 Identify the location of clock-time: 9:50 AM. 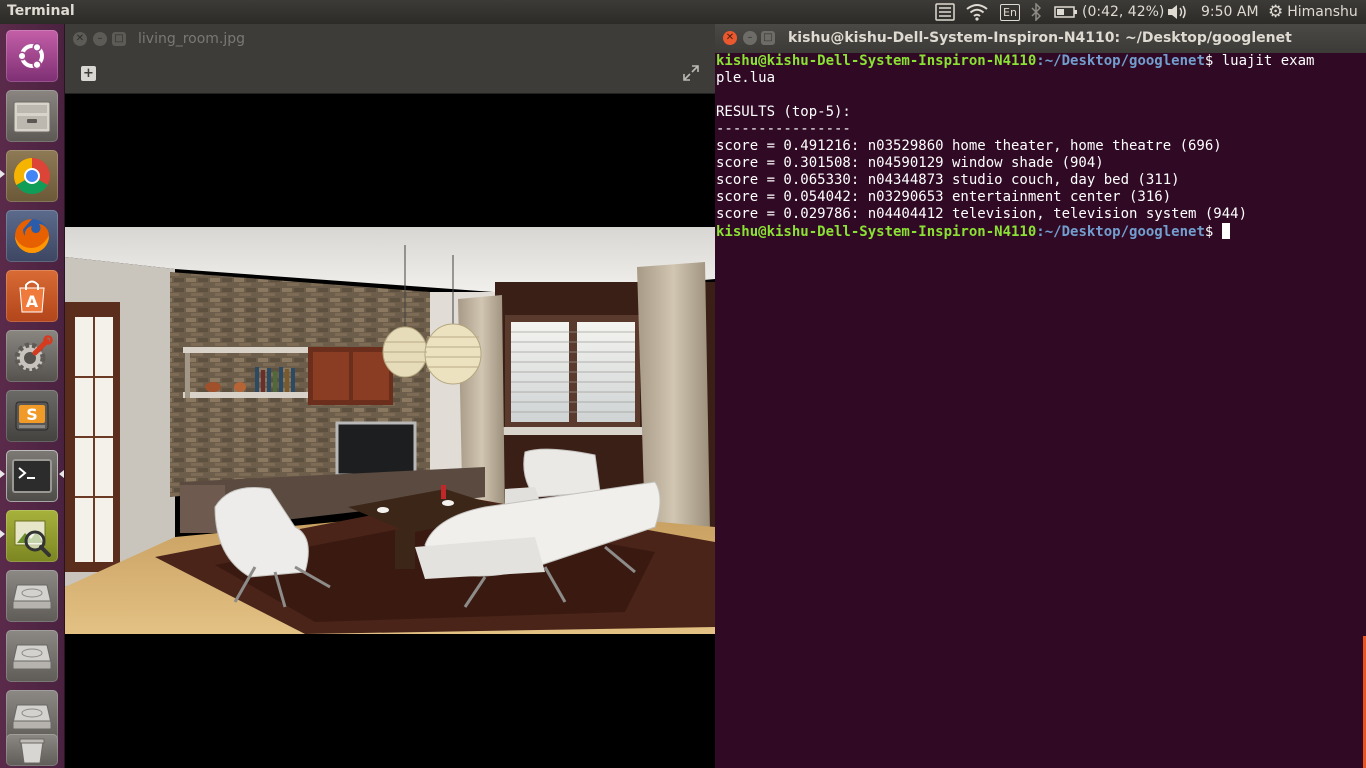
(1230, 12).